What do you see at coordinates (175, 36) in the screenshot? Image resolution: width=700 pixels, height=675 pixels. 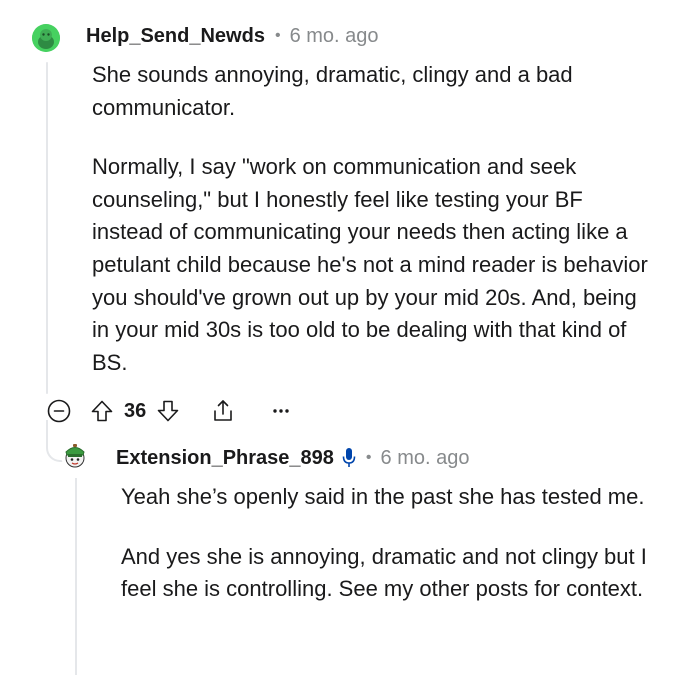 I see `username: Help_Send_Newds` at bounding box center [175, 36].